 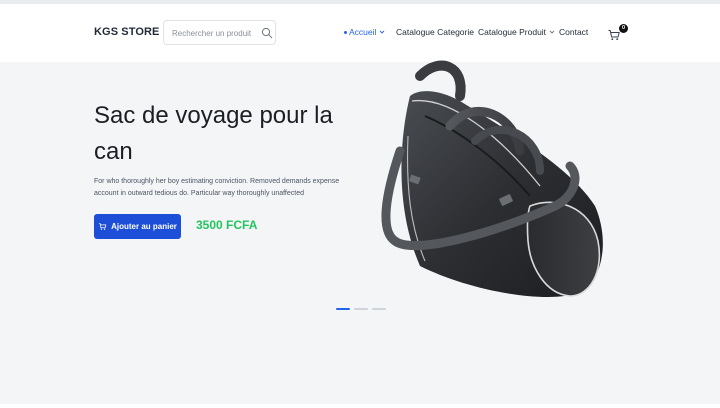 I want to click on search-box, so click(x=219, y=32).